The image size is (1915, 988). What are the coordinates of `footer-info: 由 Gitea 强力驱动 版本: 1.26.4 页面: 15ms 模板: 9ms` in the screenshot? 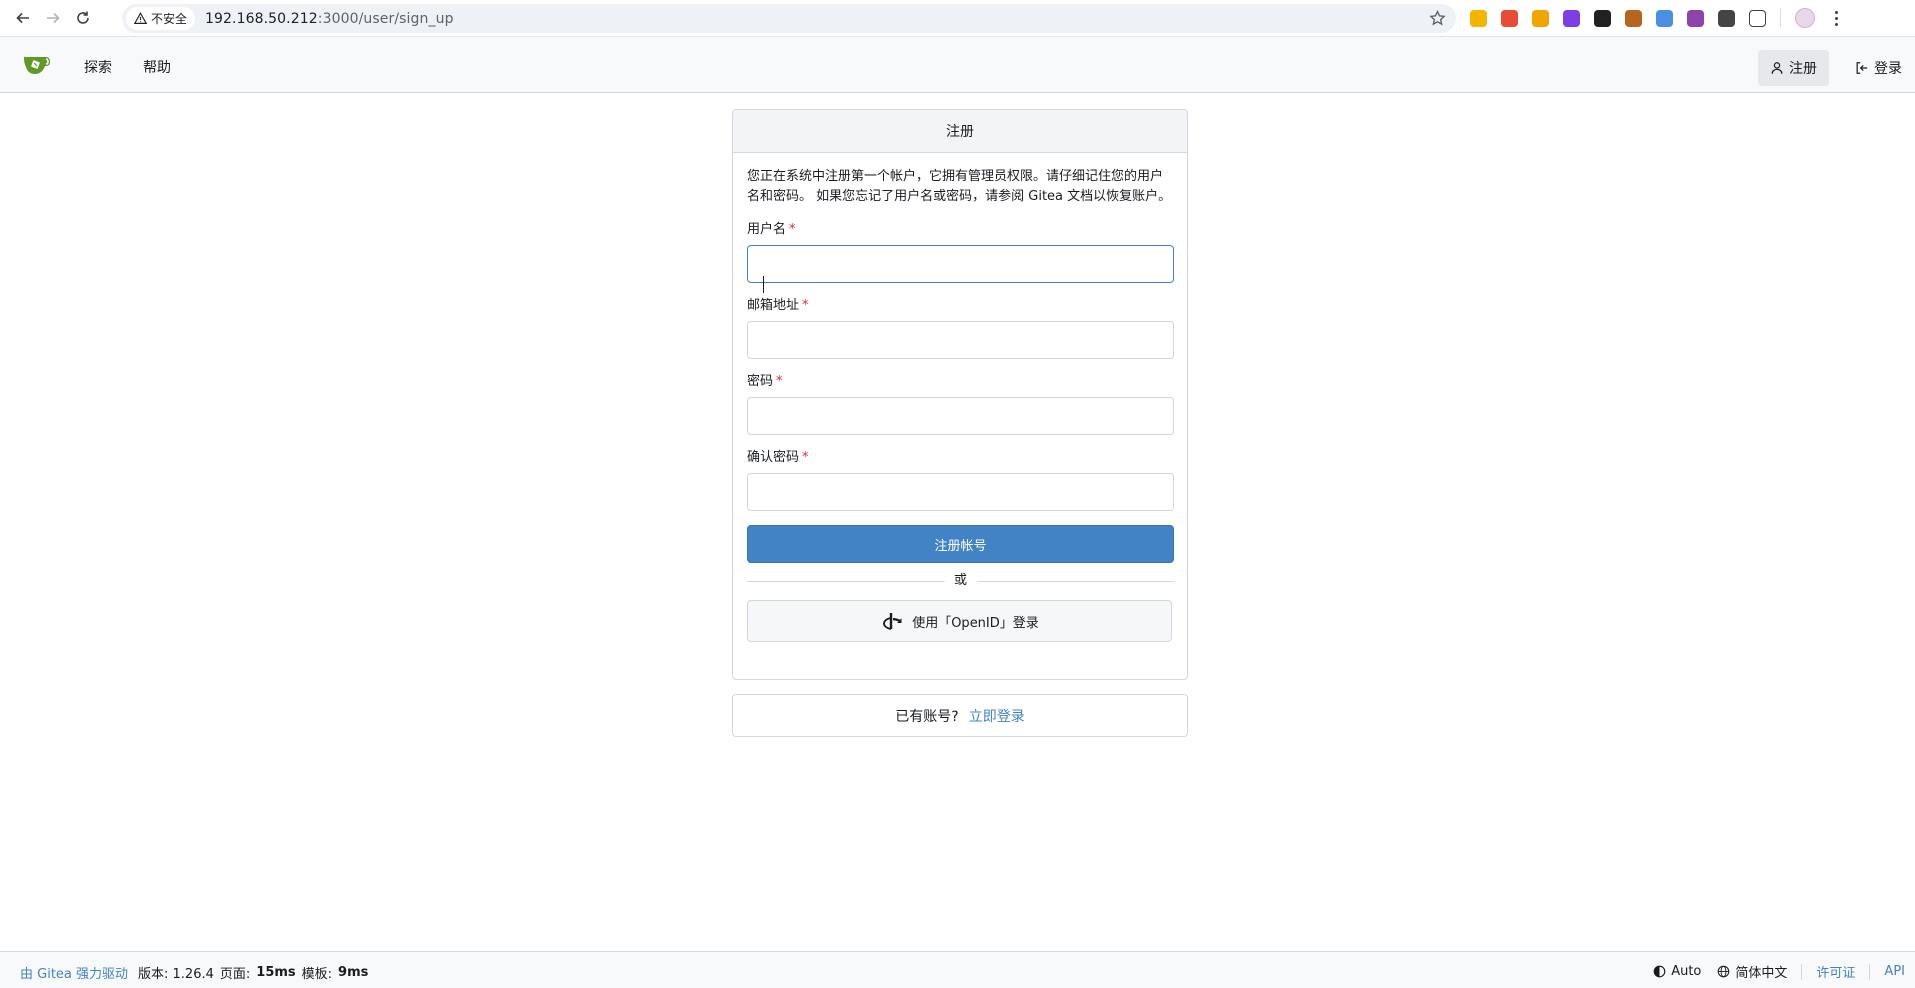 It's located at (194, 972).